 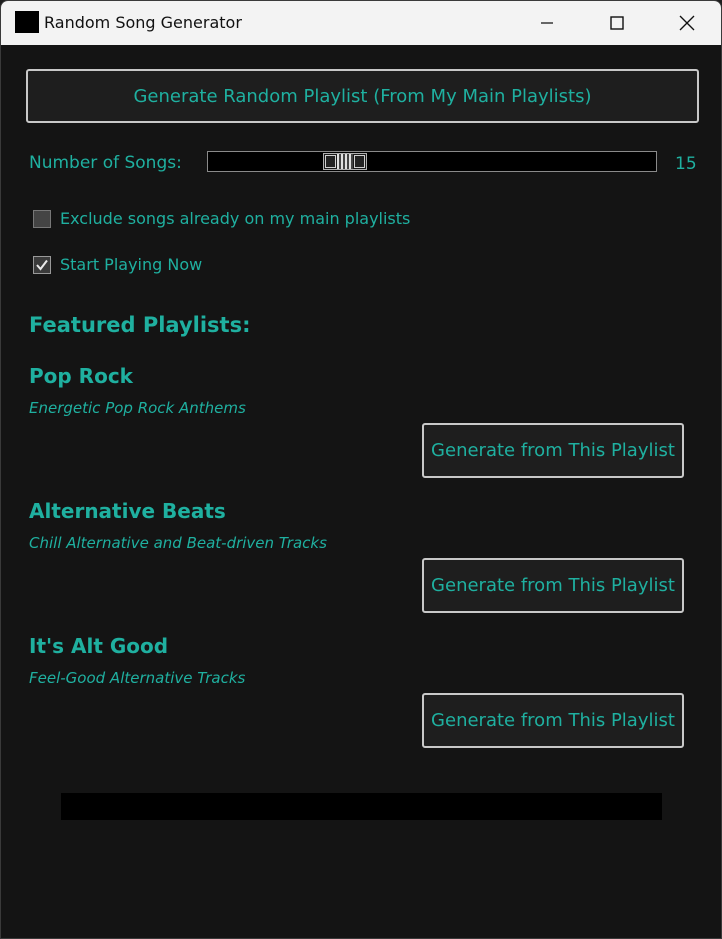 What do you see at coordinates (330, 161) in the screenshot?
I see `slider-thumb-left` at bounding box center [330, 161].